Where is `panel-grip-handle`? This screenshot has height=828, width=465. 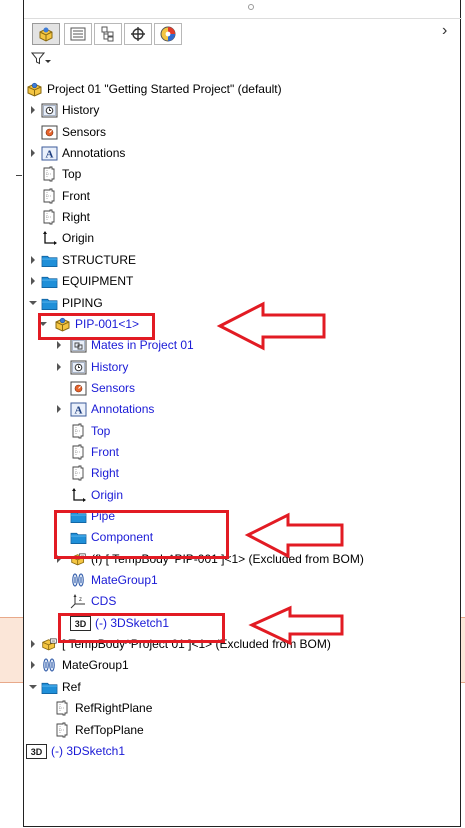
panel-grip-handle is located at coordinates (251, 7).